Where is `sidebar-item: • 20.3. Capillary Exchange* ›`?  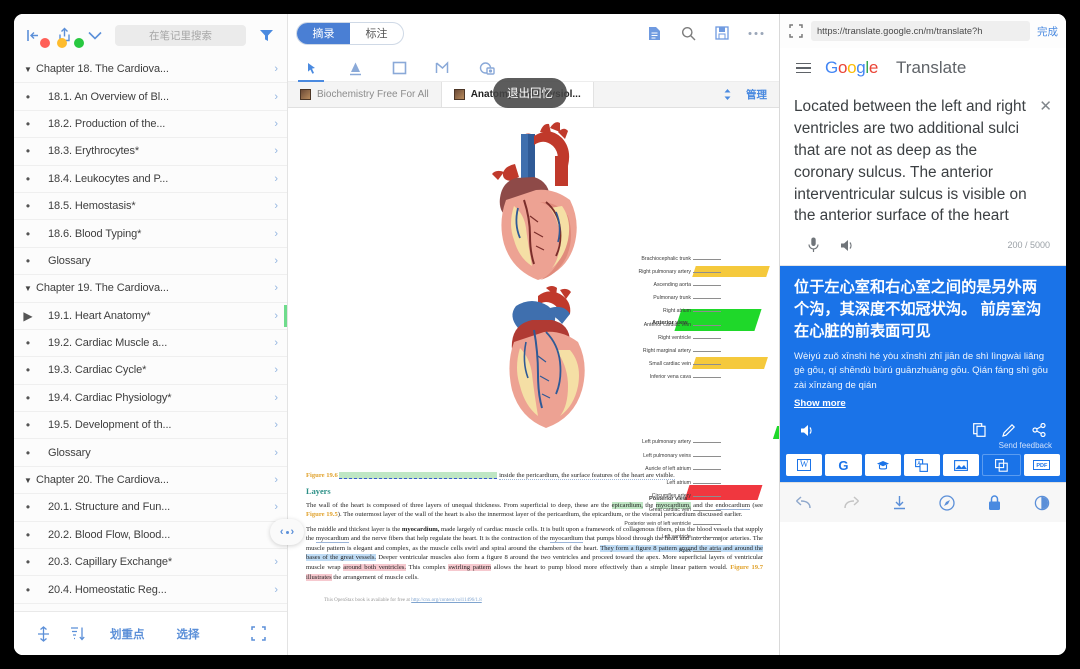
sidebar-item: • 20.3. Capillary Exchange* › is located at coordinates (150, 563).